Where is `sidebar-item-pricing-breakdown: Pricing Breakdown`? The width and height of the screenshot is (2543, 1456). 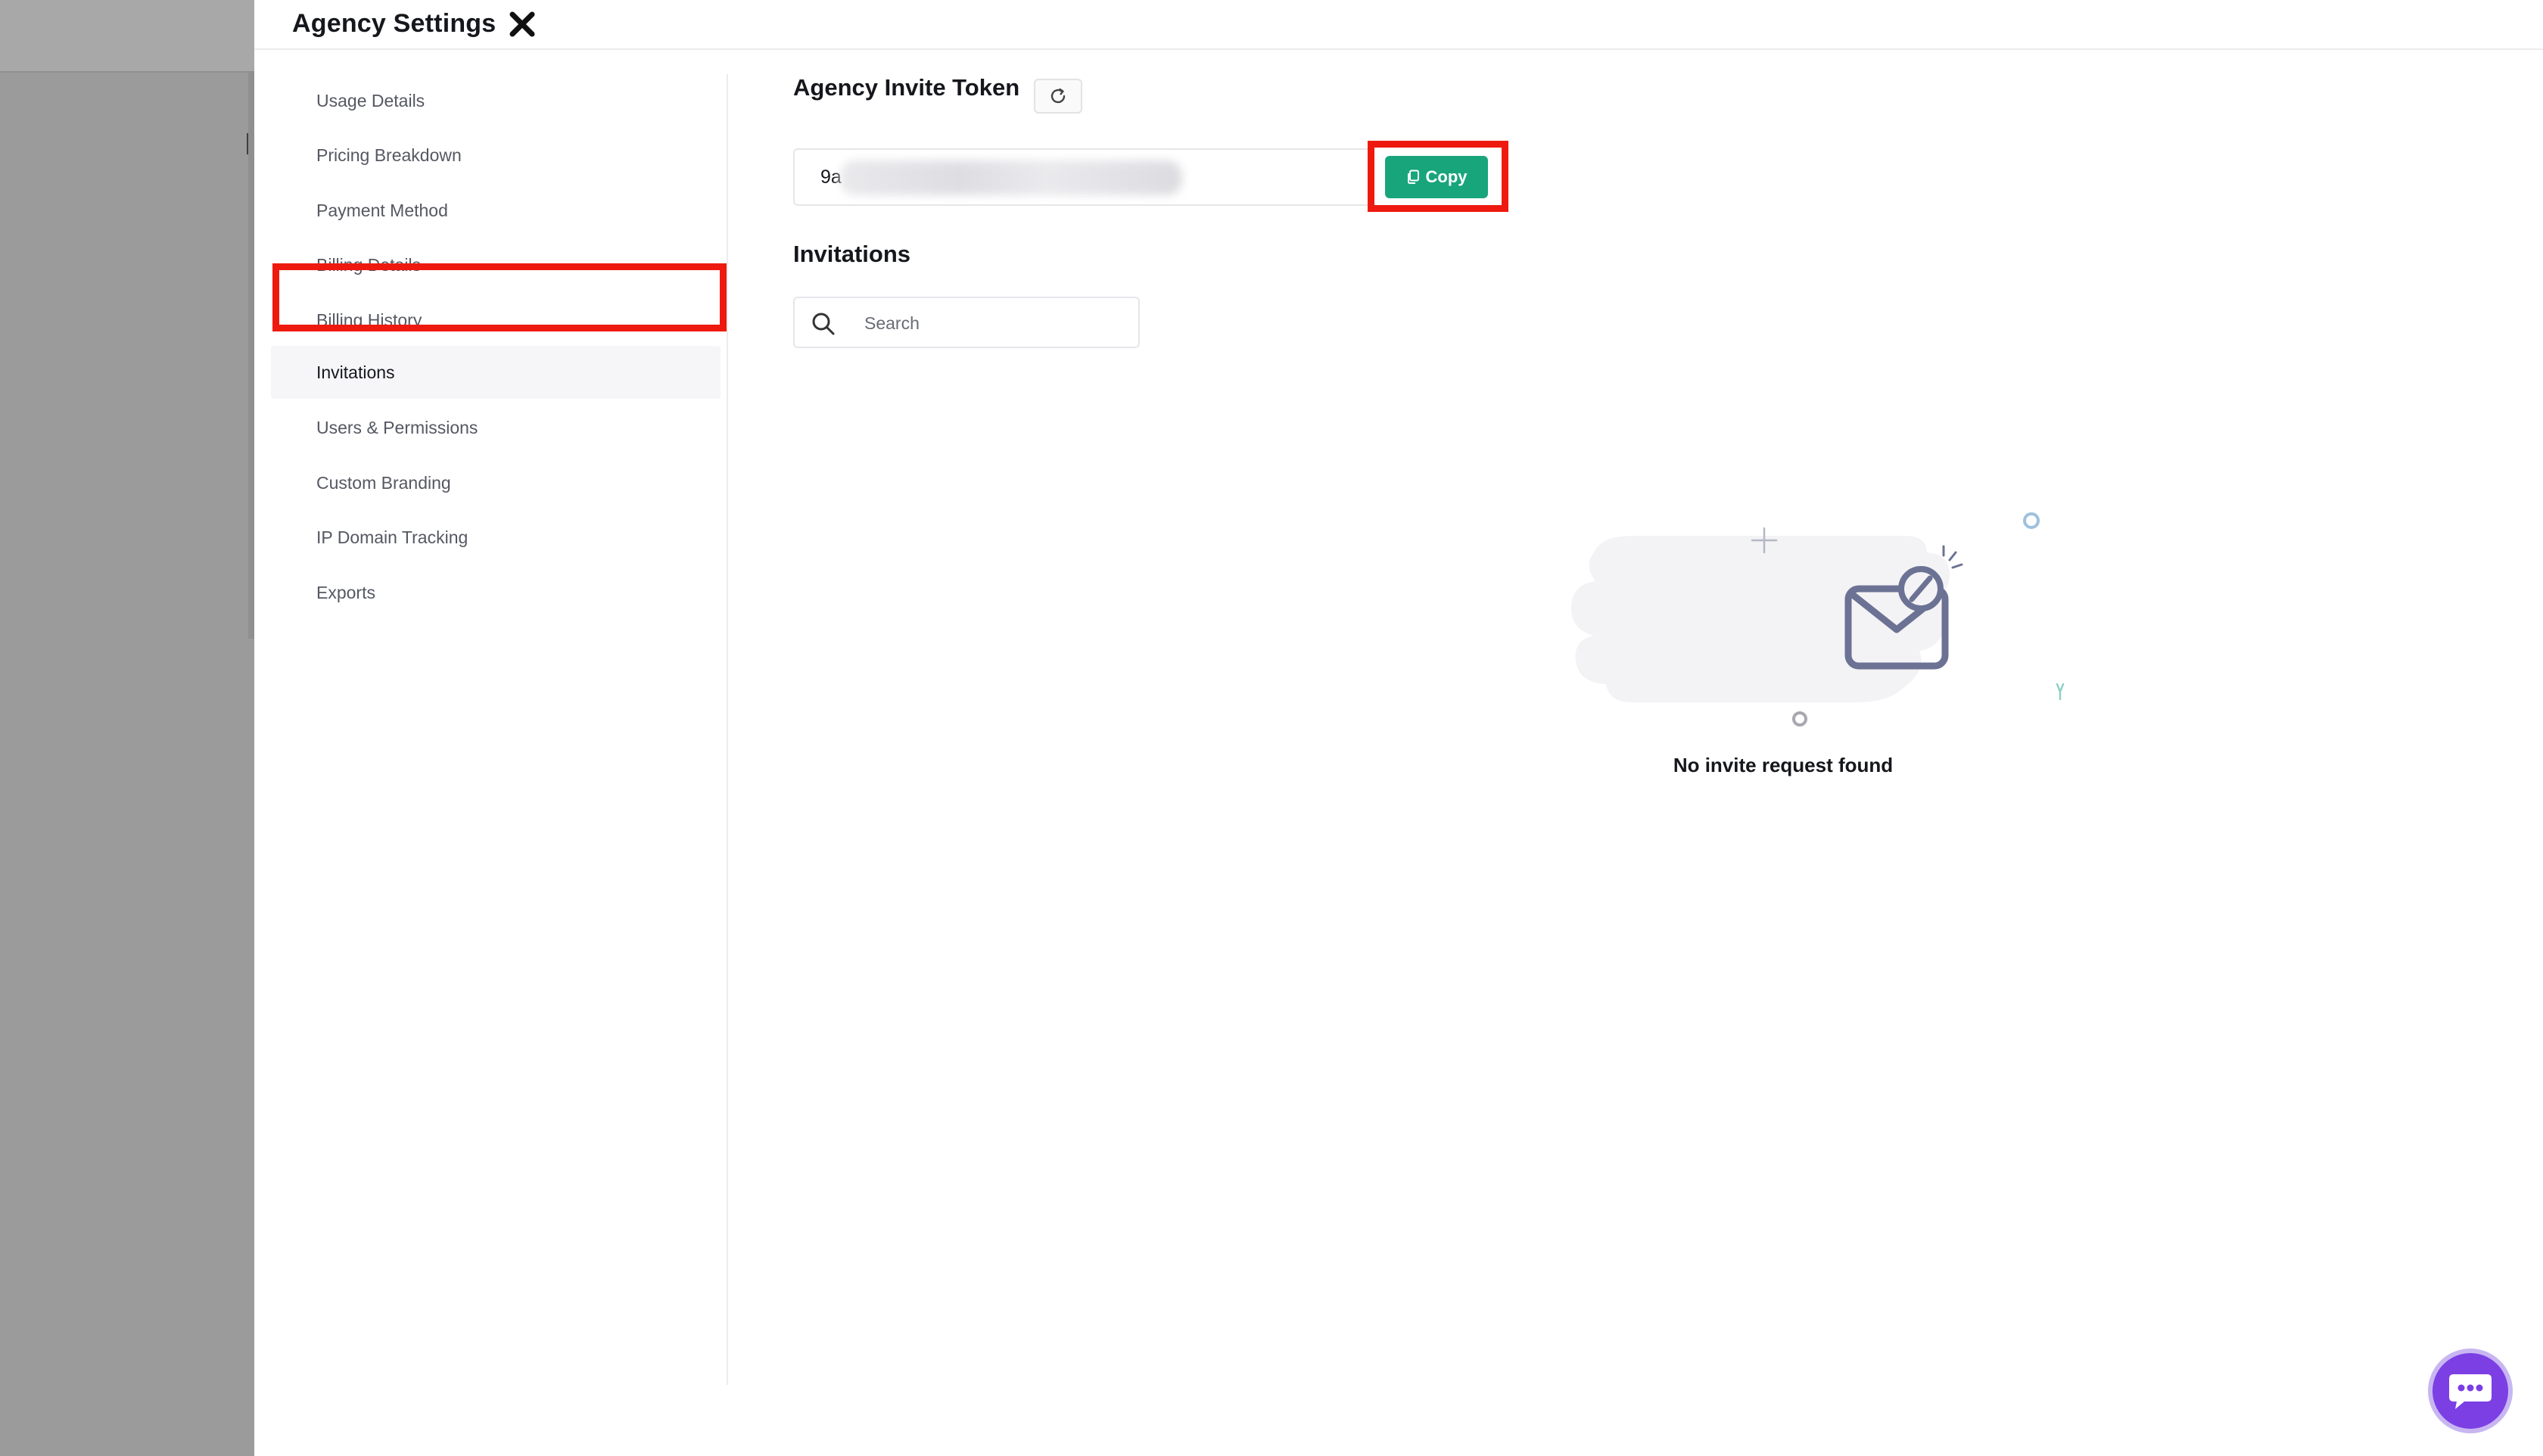 sidebar-item-pricing-breakdown: Pricing Breakdown is located at coordinates (496, 155).